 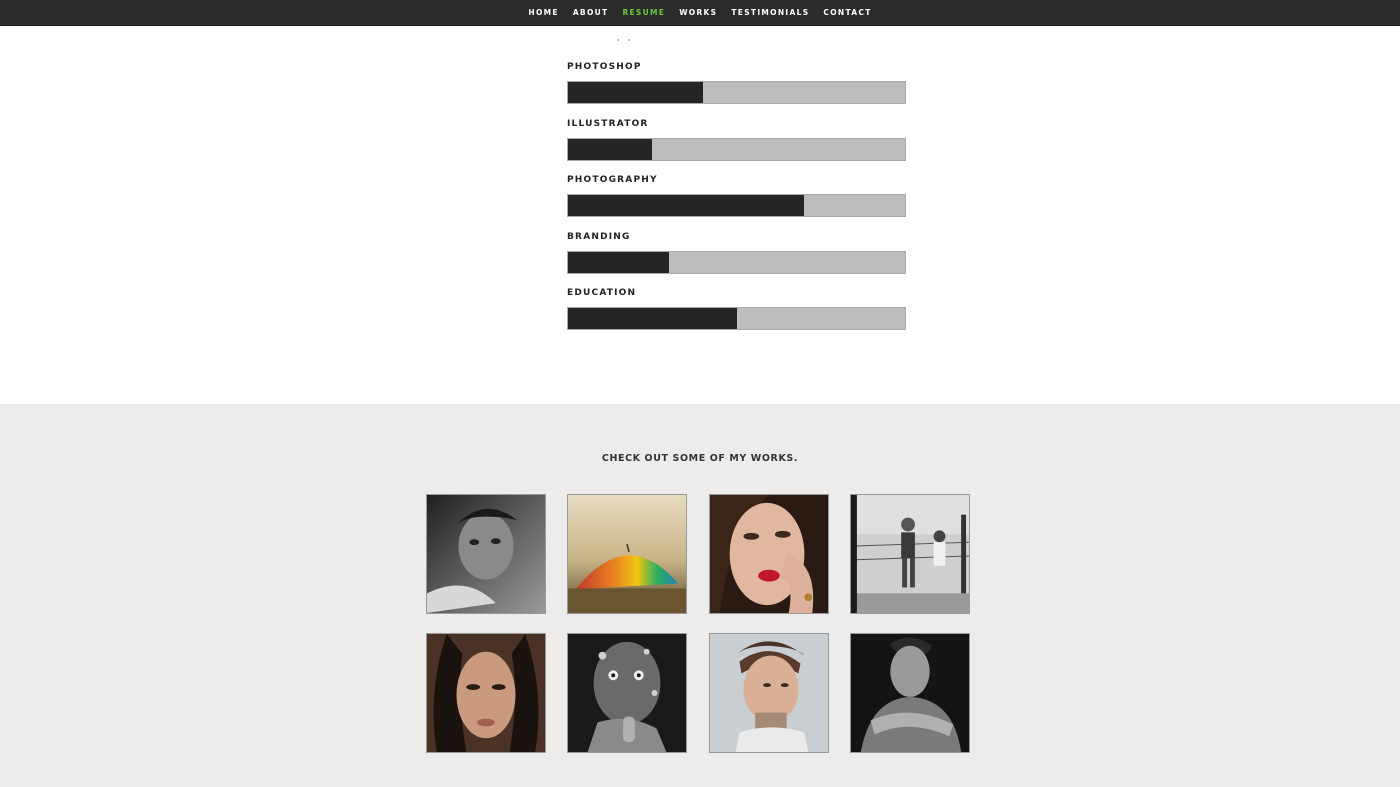 I want to click on skill-photoshop: PHOTOSHOP, so click(x=737, y=88).